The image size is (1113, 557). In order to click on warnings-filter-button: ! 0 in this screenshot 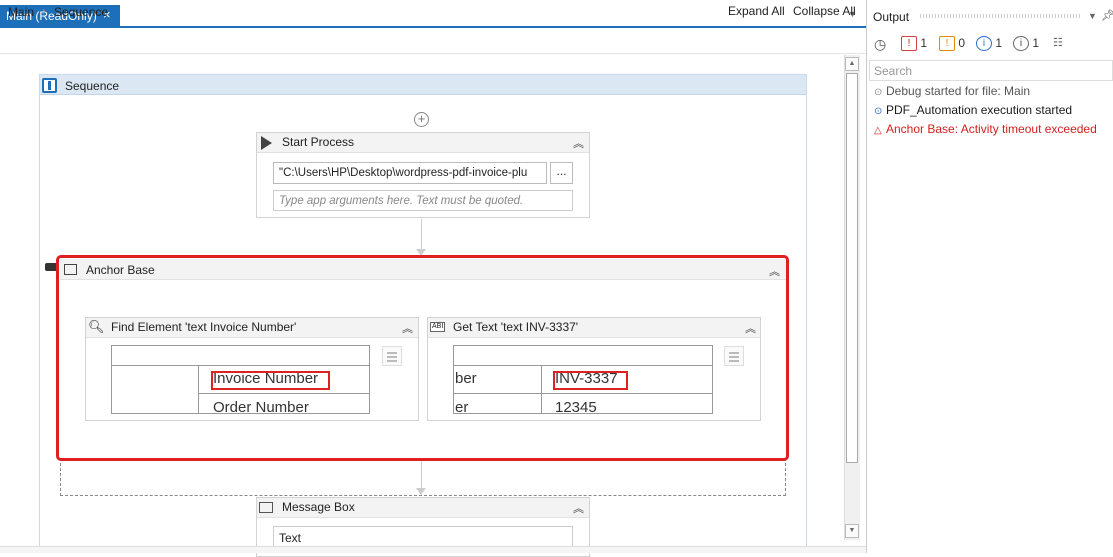, I will do `click(952, 44)`.